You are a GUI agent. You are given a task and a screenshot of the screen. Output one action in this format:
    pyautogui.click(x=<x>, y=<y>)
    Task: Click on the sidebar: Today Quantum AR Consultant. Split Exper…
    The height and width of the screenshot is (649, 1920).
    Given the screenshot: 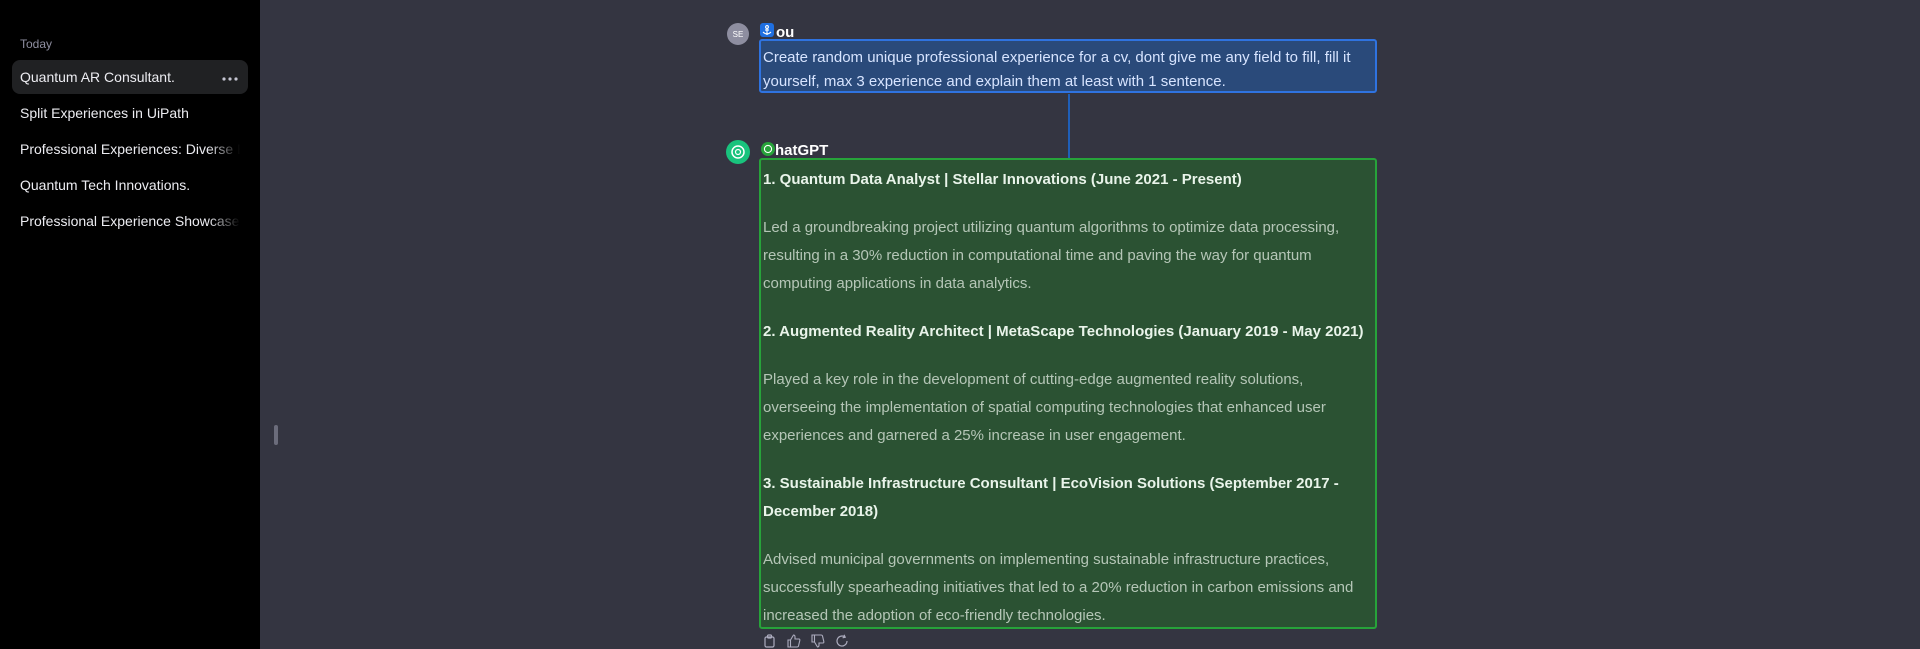 What is the action you would take?
    pyautogui.click(x=130, y=324)
    